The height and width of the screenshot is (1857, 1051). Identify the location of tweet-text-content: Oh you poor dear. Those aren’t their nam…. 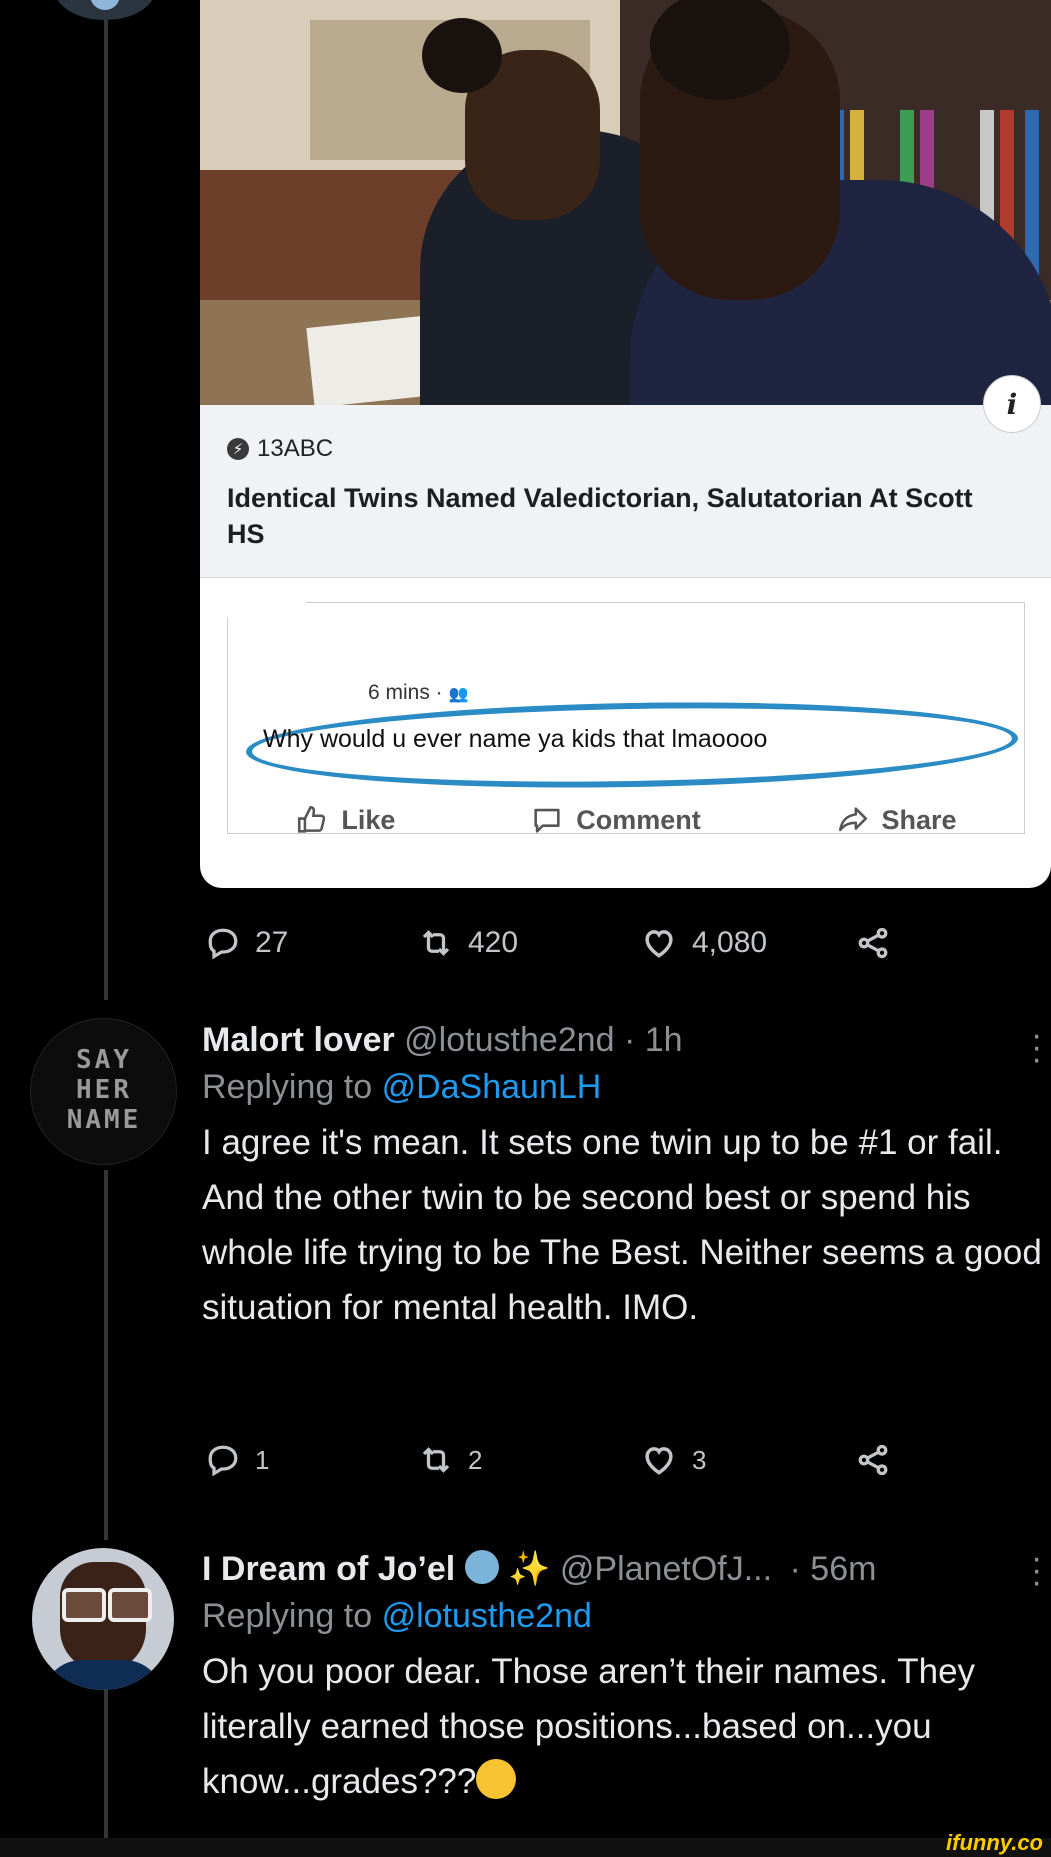
(589, 1726).